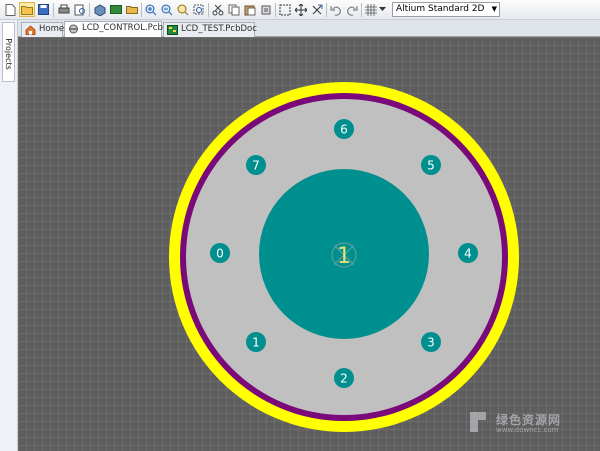 This screenshot has width=600, height=451. Describe the element at coordinates (309, 28) in the screenshot. I see `document-tab-bar: Home LCD_CONTROL.PcbLib LCD_TEST.PcbDoc` at that location.